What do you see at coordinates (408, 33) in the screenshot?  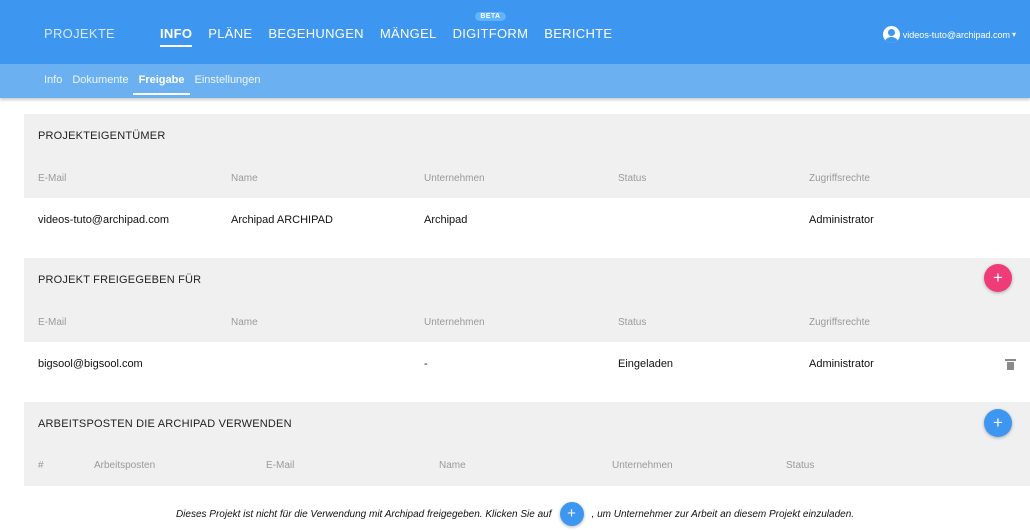 I see `nav-maengel: MÄNGEL` at bounding box center [408, 33].